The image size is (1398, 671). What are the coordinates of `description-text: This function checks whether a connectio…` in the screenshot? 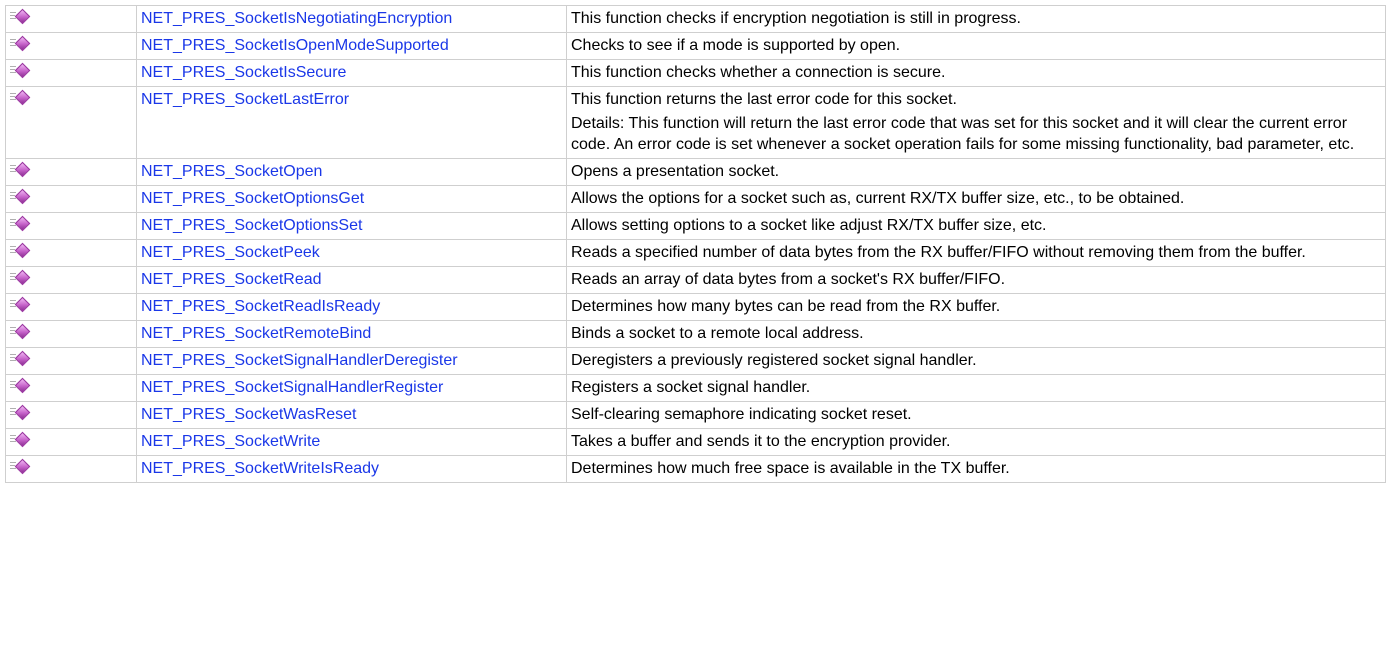 It's located at (758, 72).